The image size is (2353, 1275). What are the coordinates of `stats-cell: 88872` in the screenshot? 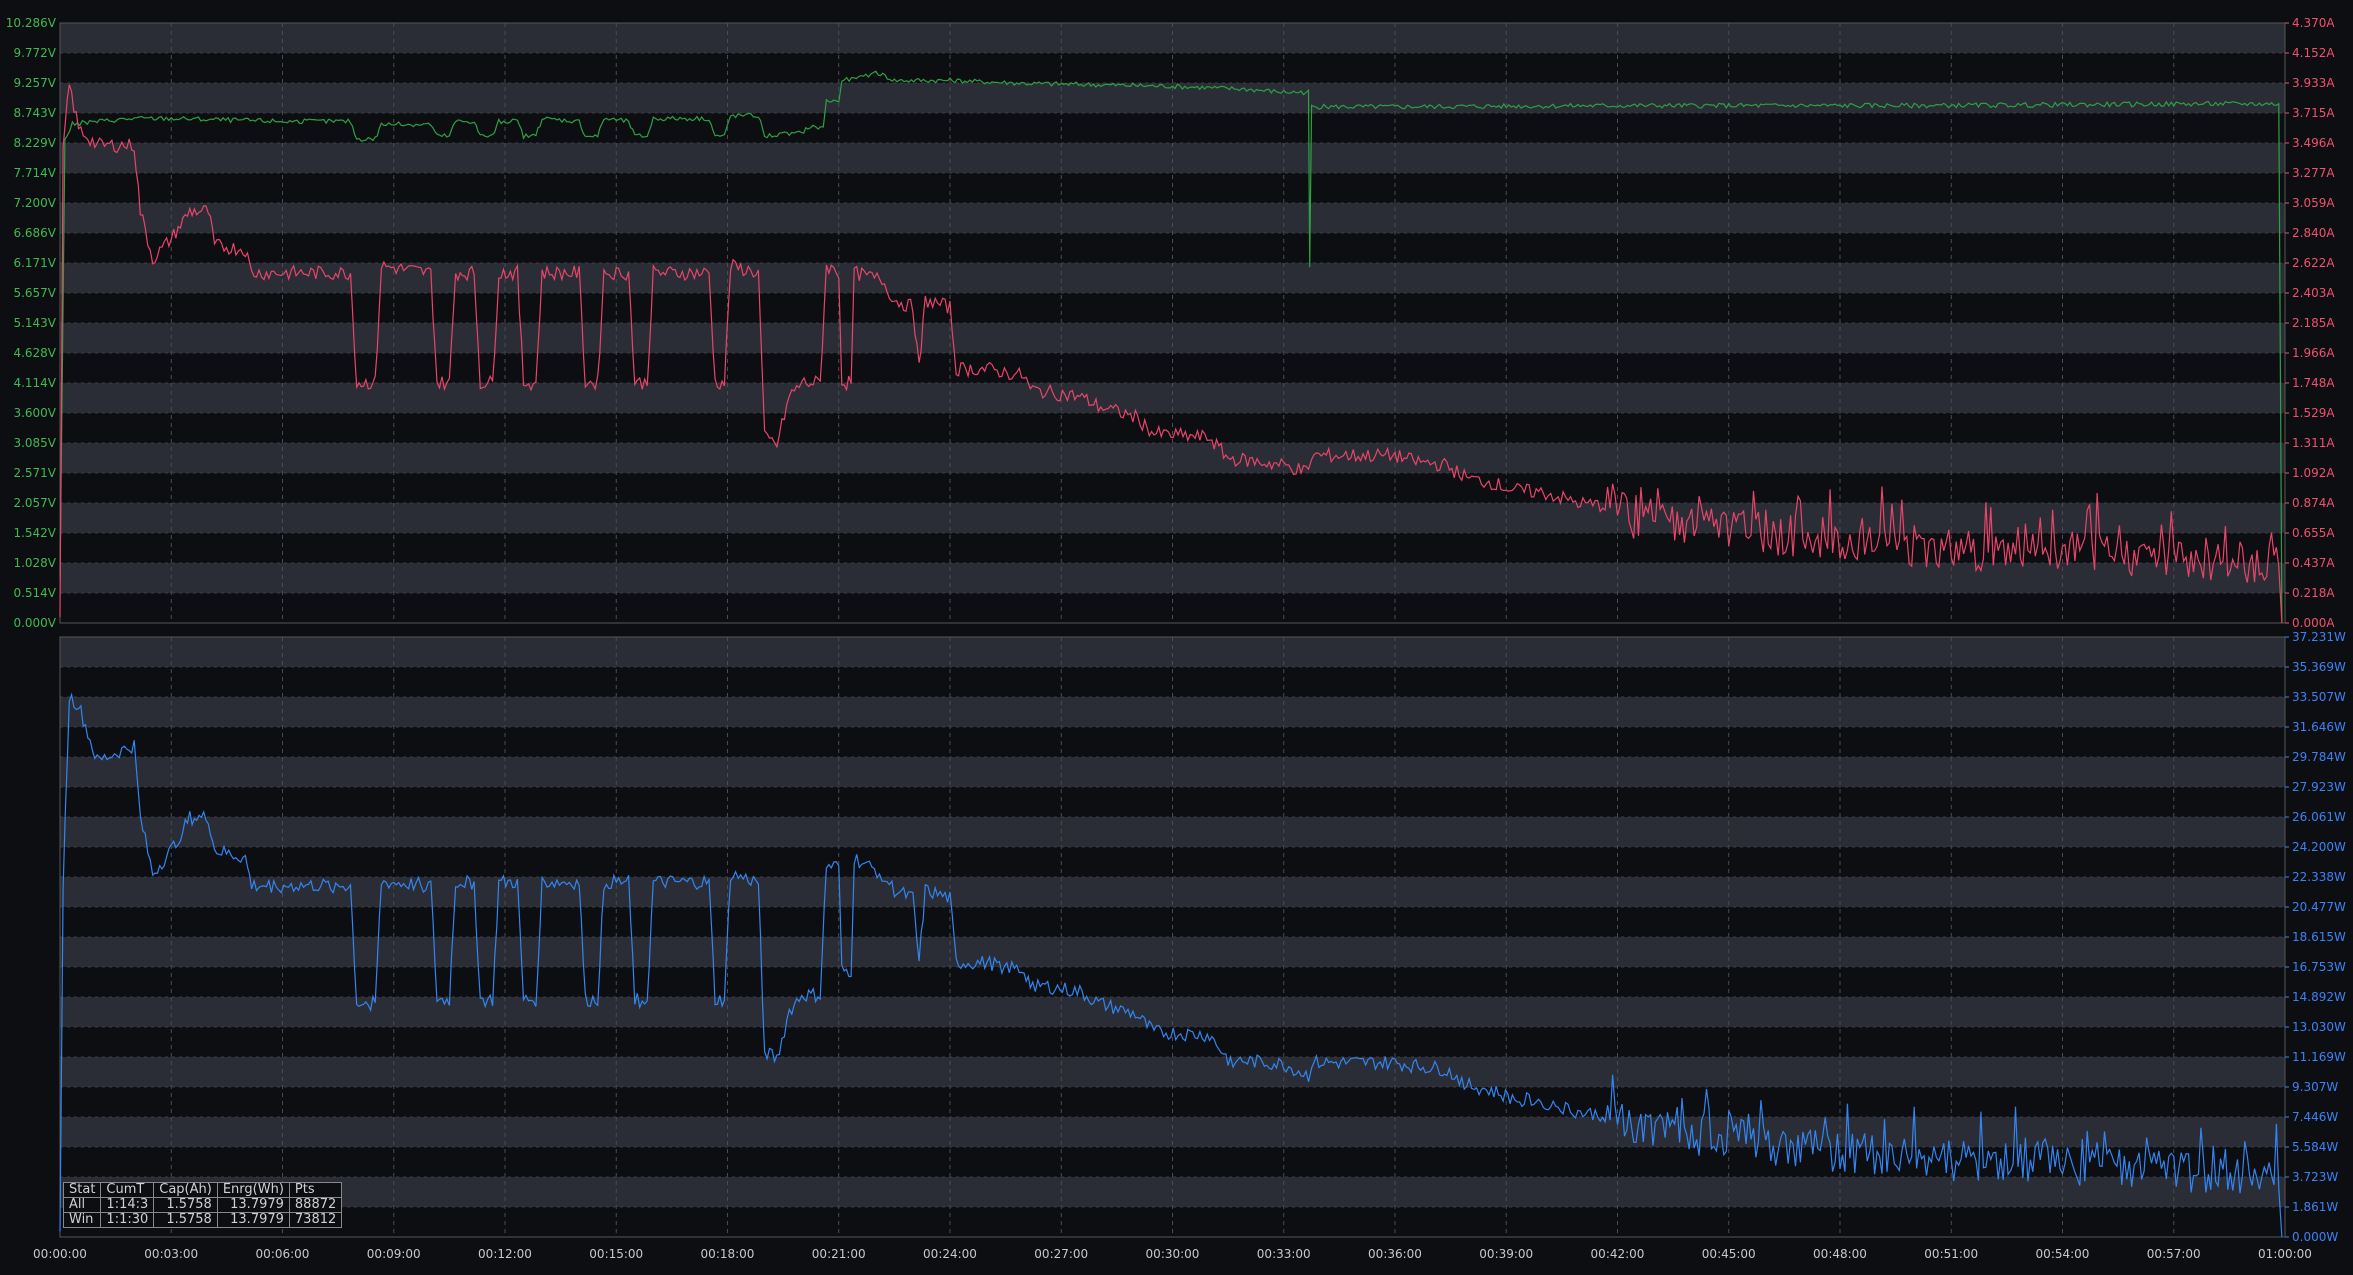 It's located at (315, 1205).